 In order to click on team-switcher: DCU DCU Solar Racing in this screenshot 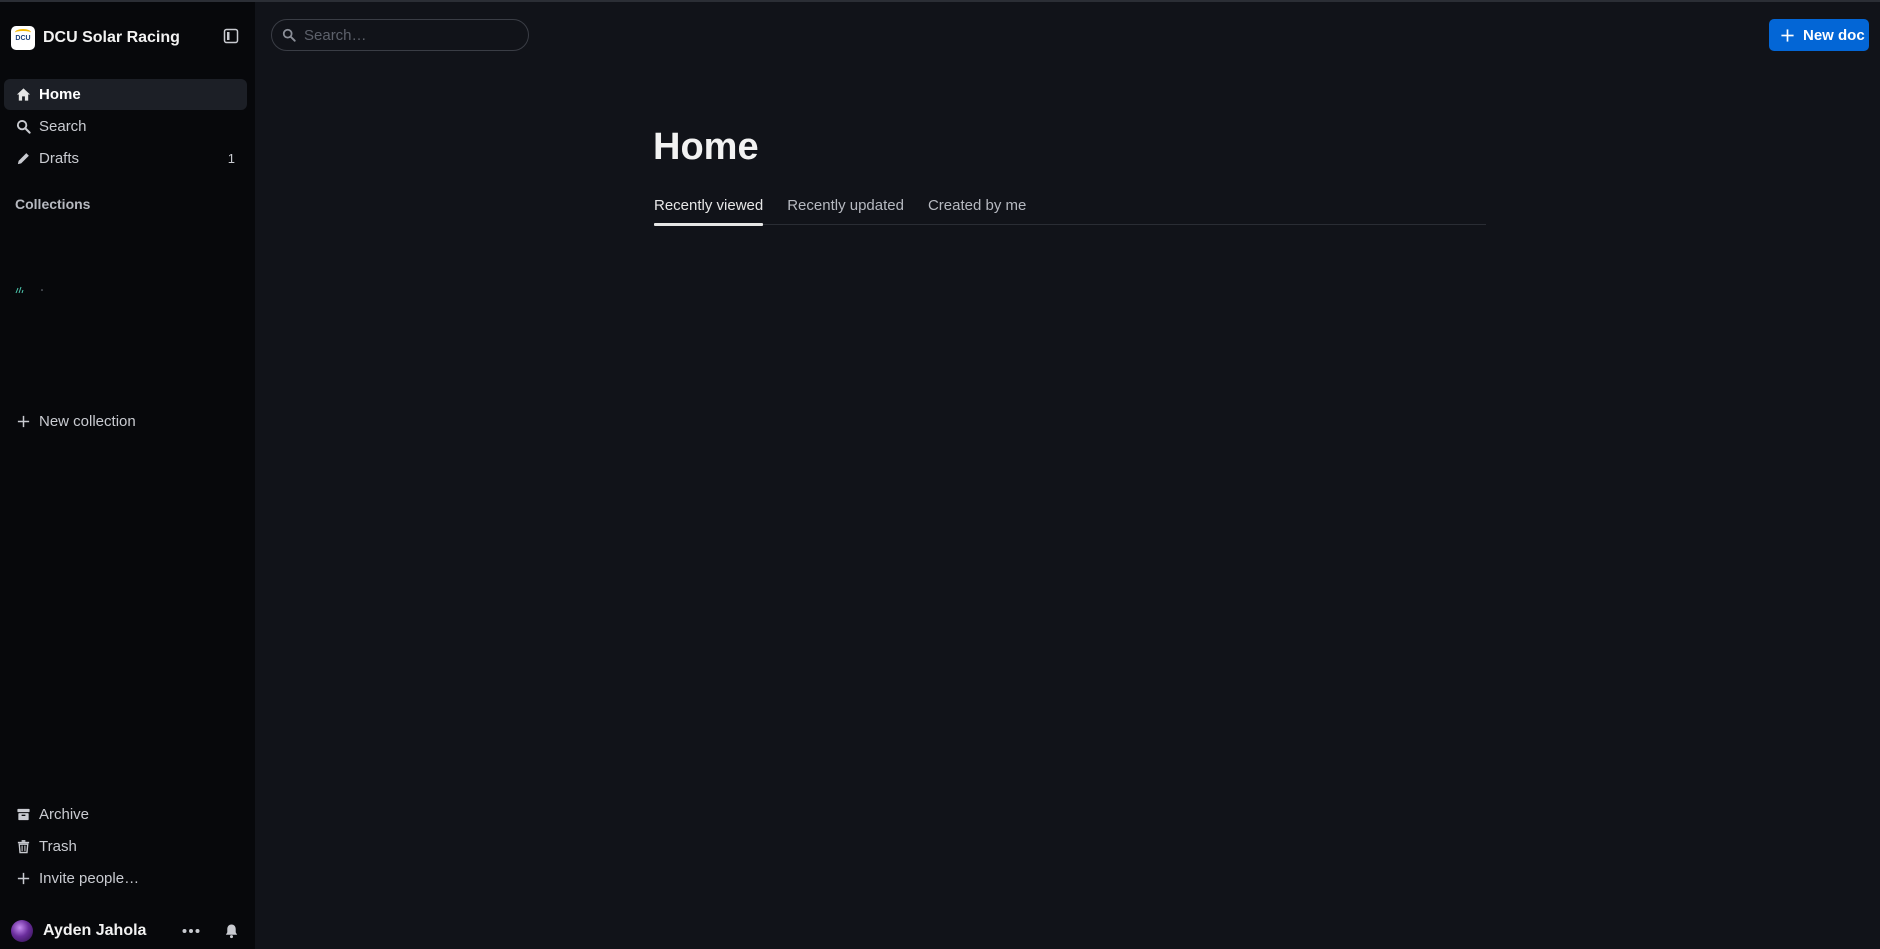, I will do `click(95, 38)`.